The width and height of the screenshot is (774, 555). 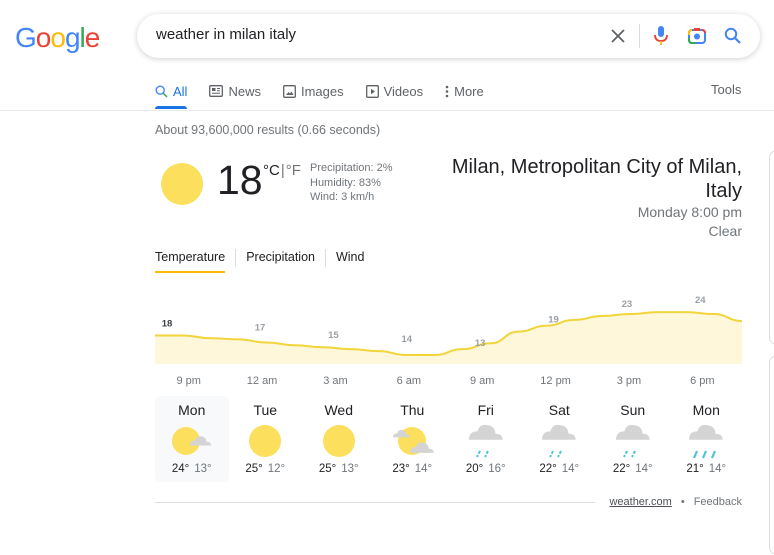 What do you see at coordinates (339, 410) in the screenshot?
I see `day-name: Wed` at bounding box center [339, 410].